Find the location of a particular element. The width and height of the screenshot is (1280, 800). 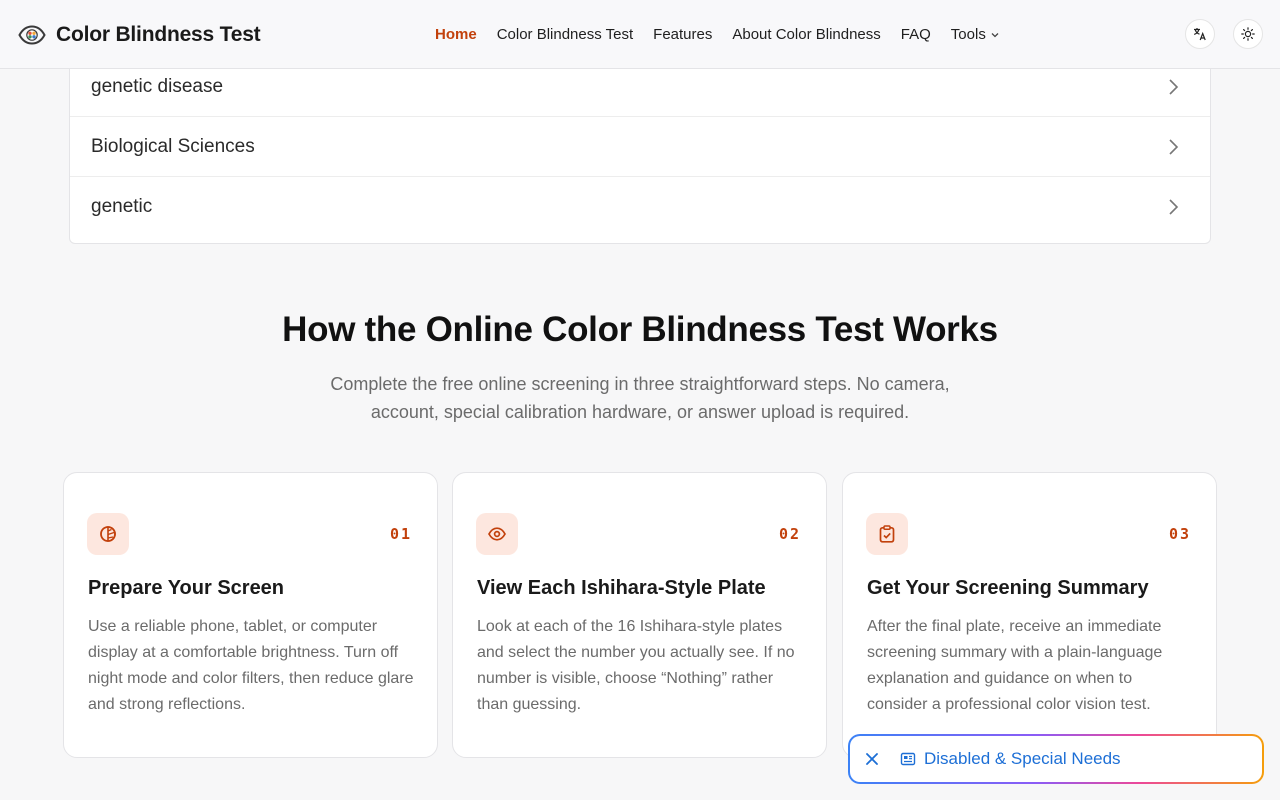

nav-item-label: About Color Blindness is located at coordinates (806, 34).